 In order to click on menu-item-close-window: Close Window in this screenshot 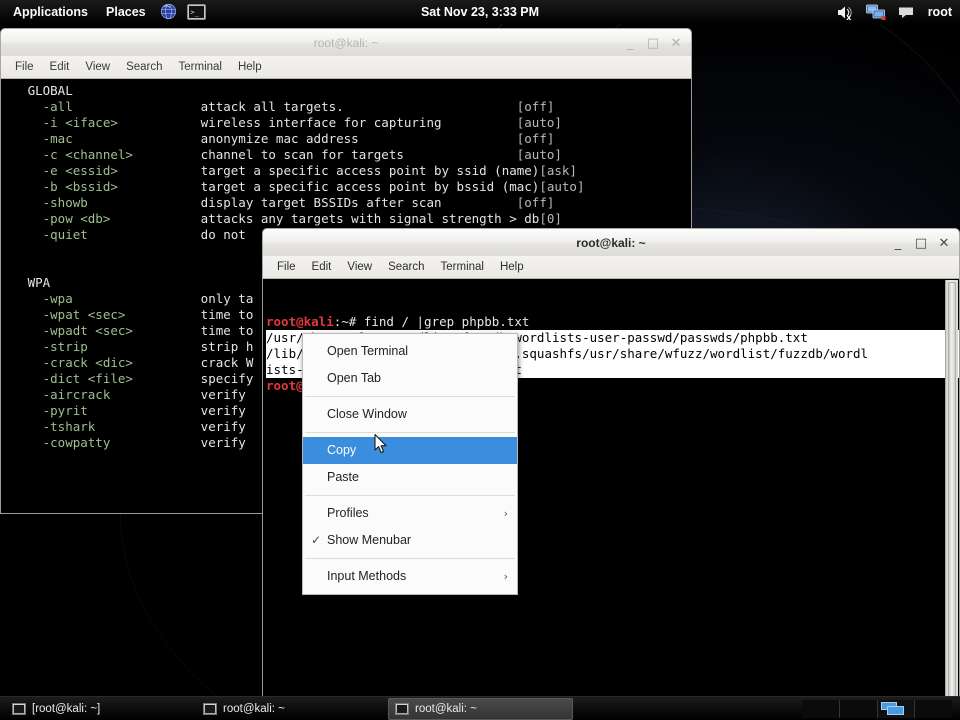, I will do `click(410, 414)`.